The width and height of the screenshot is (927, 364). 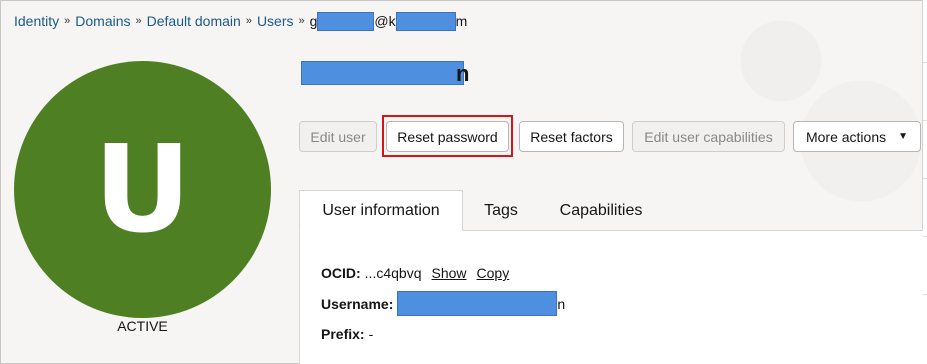 I want to click on prefix-label: Prefix:, so click(x=343, y=334).